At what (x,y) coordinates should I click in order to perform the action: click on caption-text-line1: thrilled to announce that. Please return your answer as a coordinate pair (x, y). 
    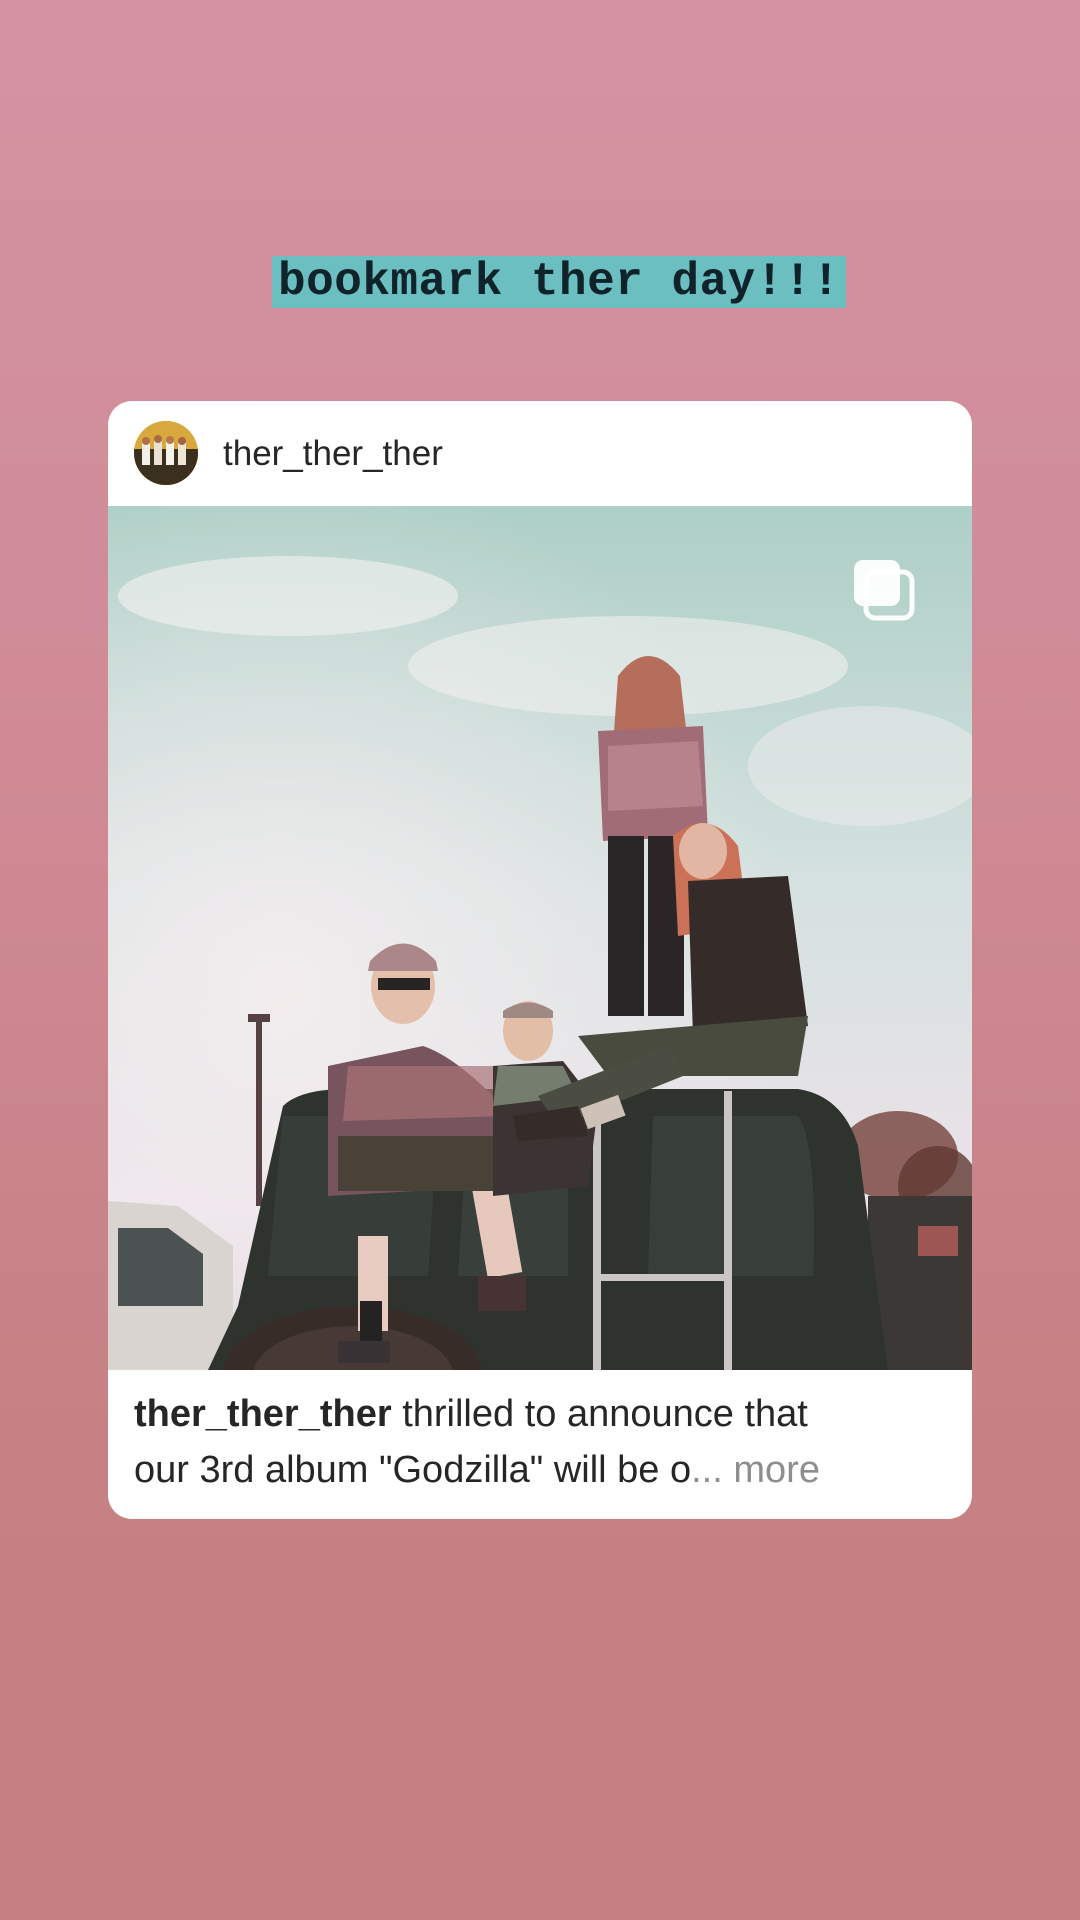
    Looking at the image, I should click on (599, 1414).